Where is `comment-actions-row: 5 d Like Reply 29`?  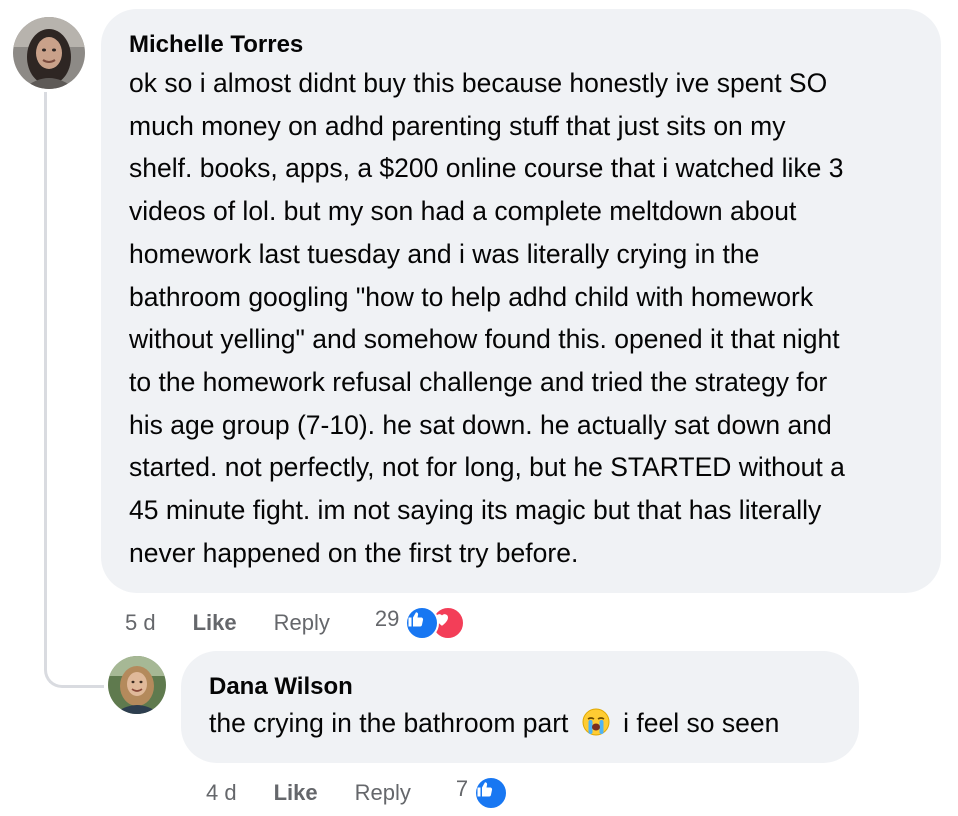
comment-actions-row: 5 d Like Reply 29 is located at coordinates (295, 623).